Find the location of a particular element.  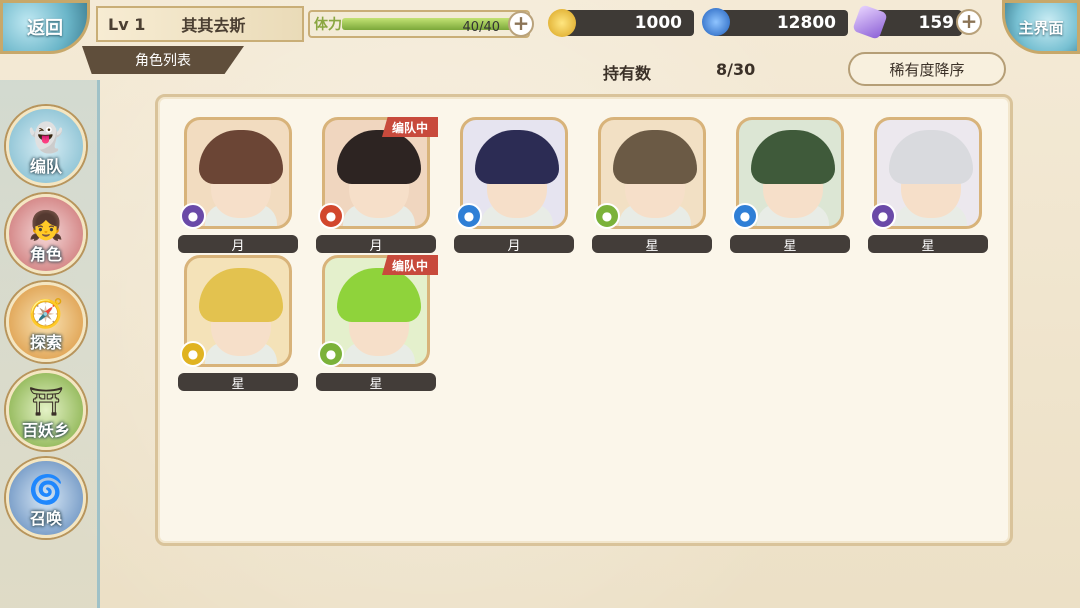

tab-label: 角色列表 is located at coordinates (163, 61).